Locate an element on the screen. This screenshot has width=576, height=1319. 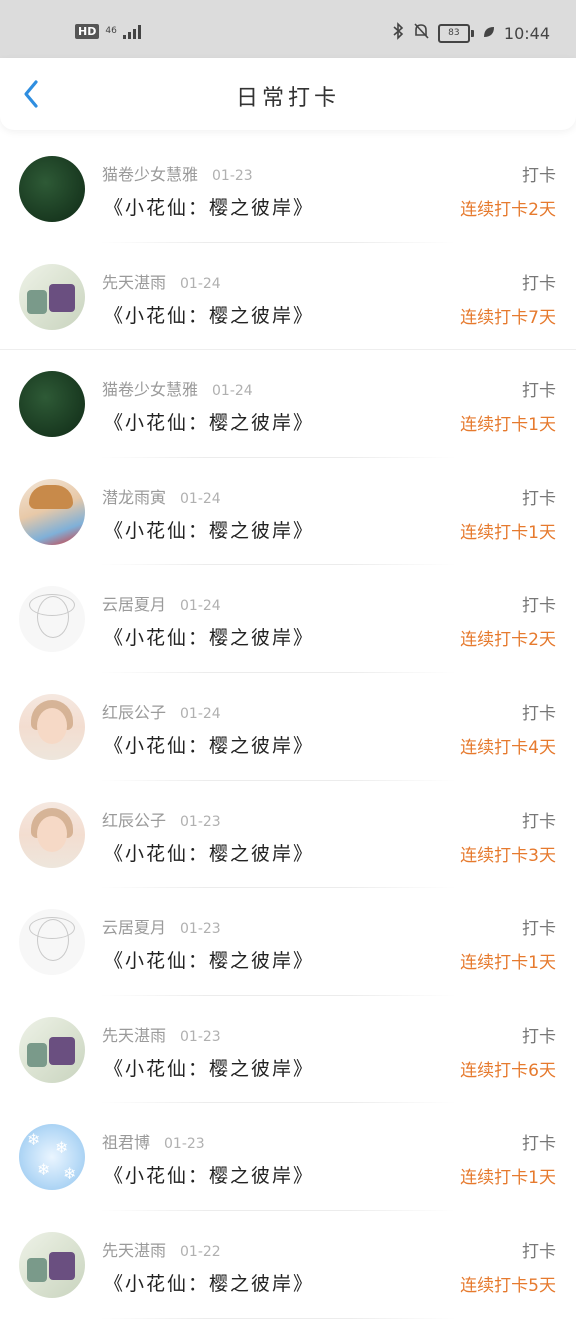
author-name: 云居夏月 01-24 is located at coordinates (161, 603).